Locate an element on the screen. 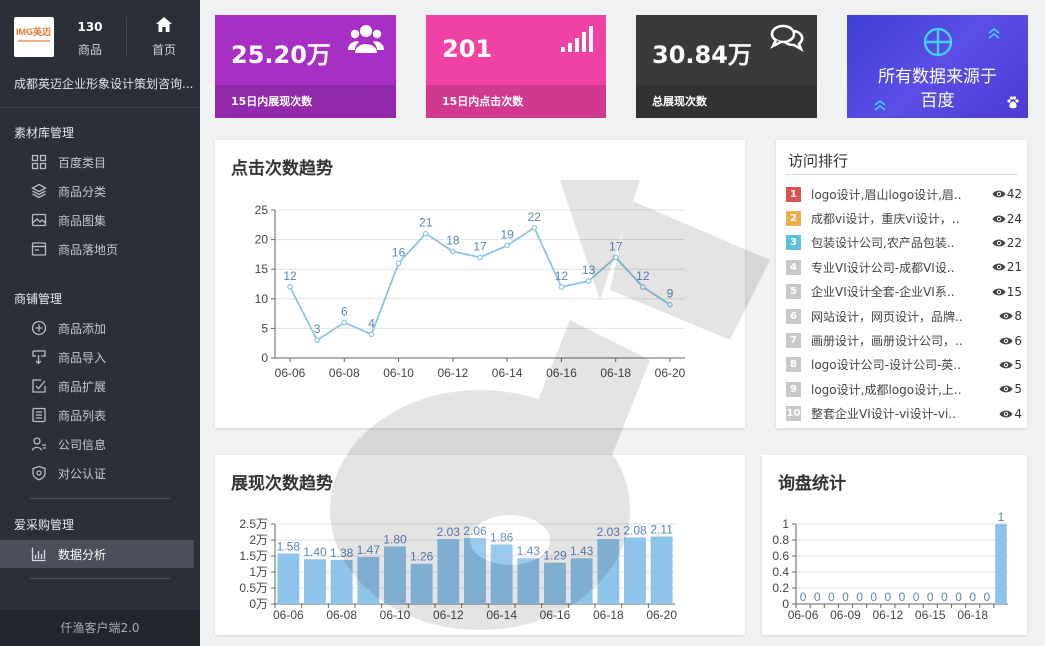  ranking-item: 5 企业VI设计全套-企业VI系.. 15 is located at coordinates (904, 292).